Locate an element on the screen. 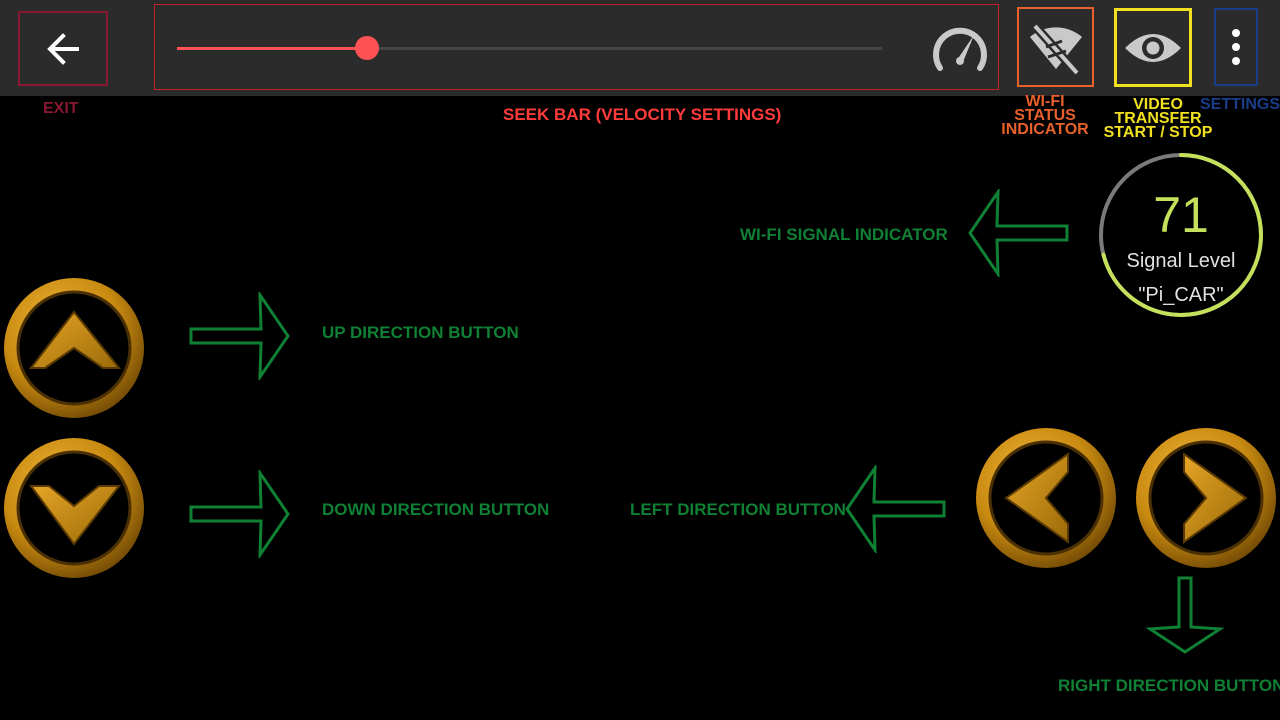  eye-icon is located at coordinates (1153, 47).